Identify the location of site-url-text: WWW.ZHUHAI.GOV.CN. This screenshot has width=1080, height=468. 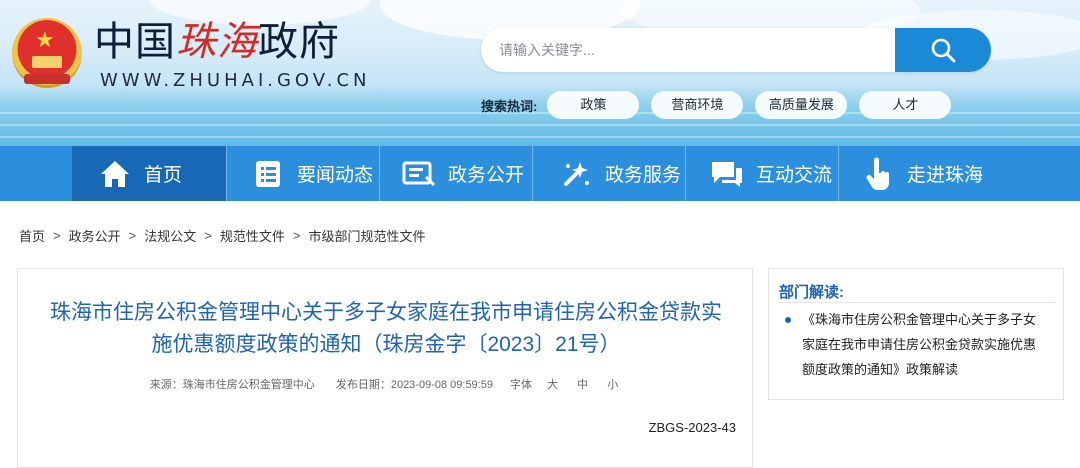
(235, 80).